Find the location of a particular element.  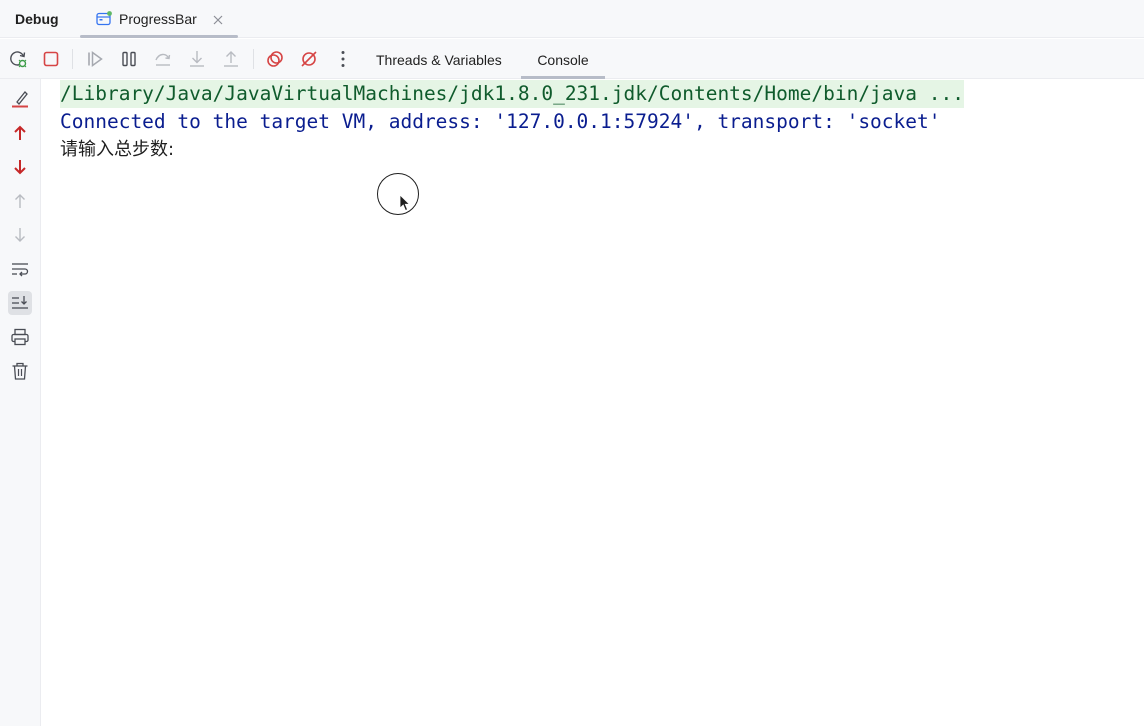

tab-threads-variables: Threads & Variables is located at coordinates (439, 59).